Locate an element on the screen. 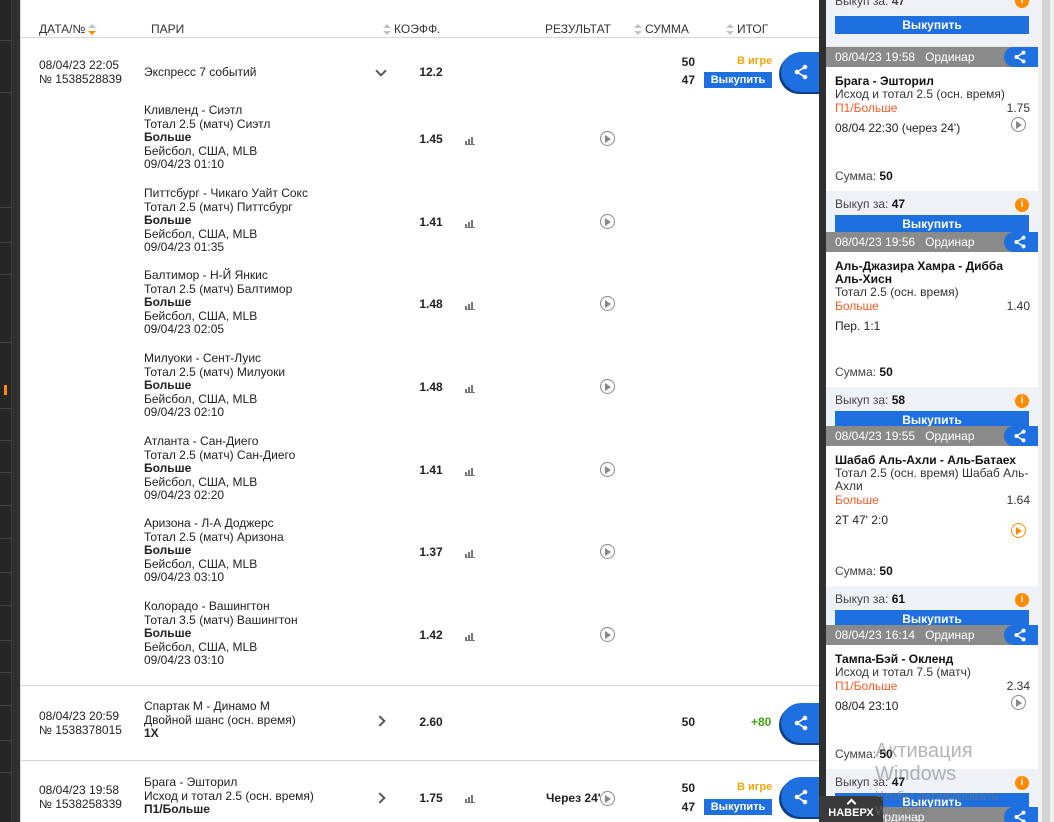  event-teams: Милуоки - Сент-Луис is located at coordinates (203, 358).